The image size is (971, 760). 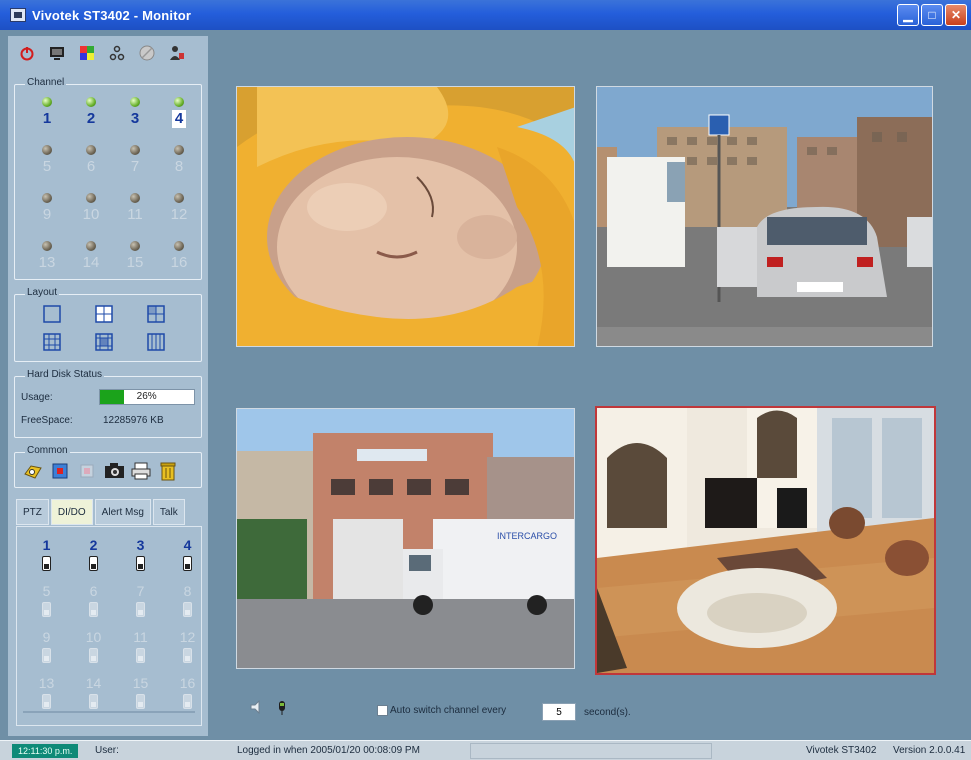 What do you see at coordinates (559, 712) in the screenshot?
I see `seconds-input: 5` at bounding box center [559, 712].